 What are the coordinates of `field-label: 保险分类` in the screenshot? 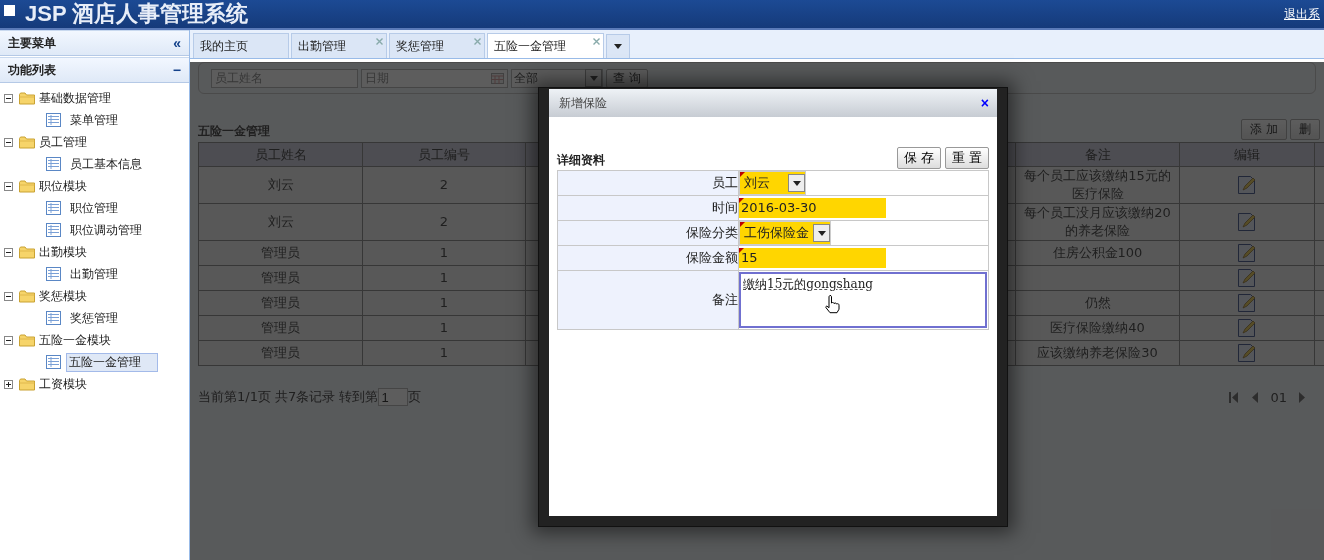 It's located at (648, 233).